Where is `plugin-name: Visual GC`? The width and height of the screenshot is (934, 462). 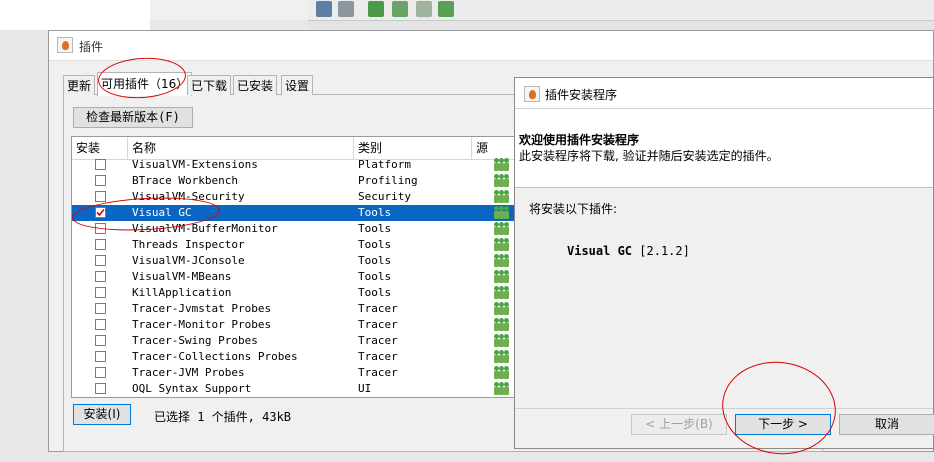 plugin-name: Visual GC is located at coordinates (600, 251).